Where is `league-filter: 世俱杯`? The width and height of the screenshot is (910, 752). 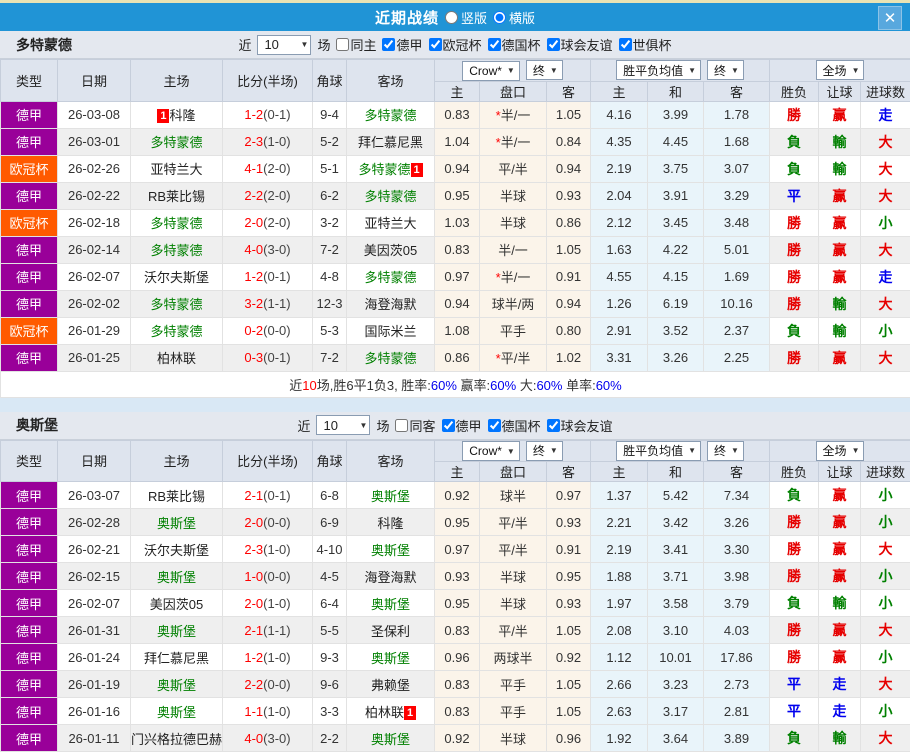
league-filter: 世俱杯 is located at coordinates (645, 44).